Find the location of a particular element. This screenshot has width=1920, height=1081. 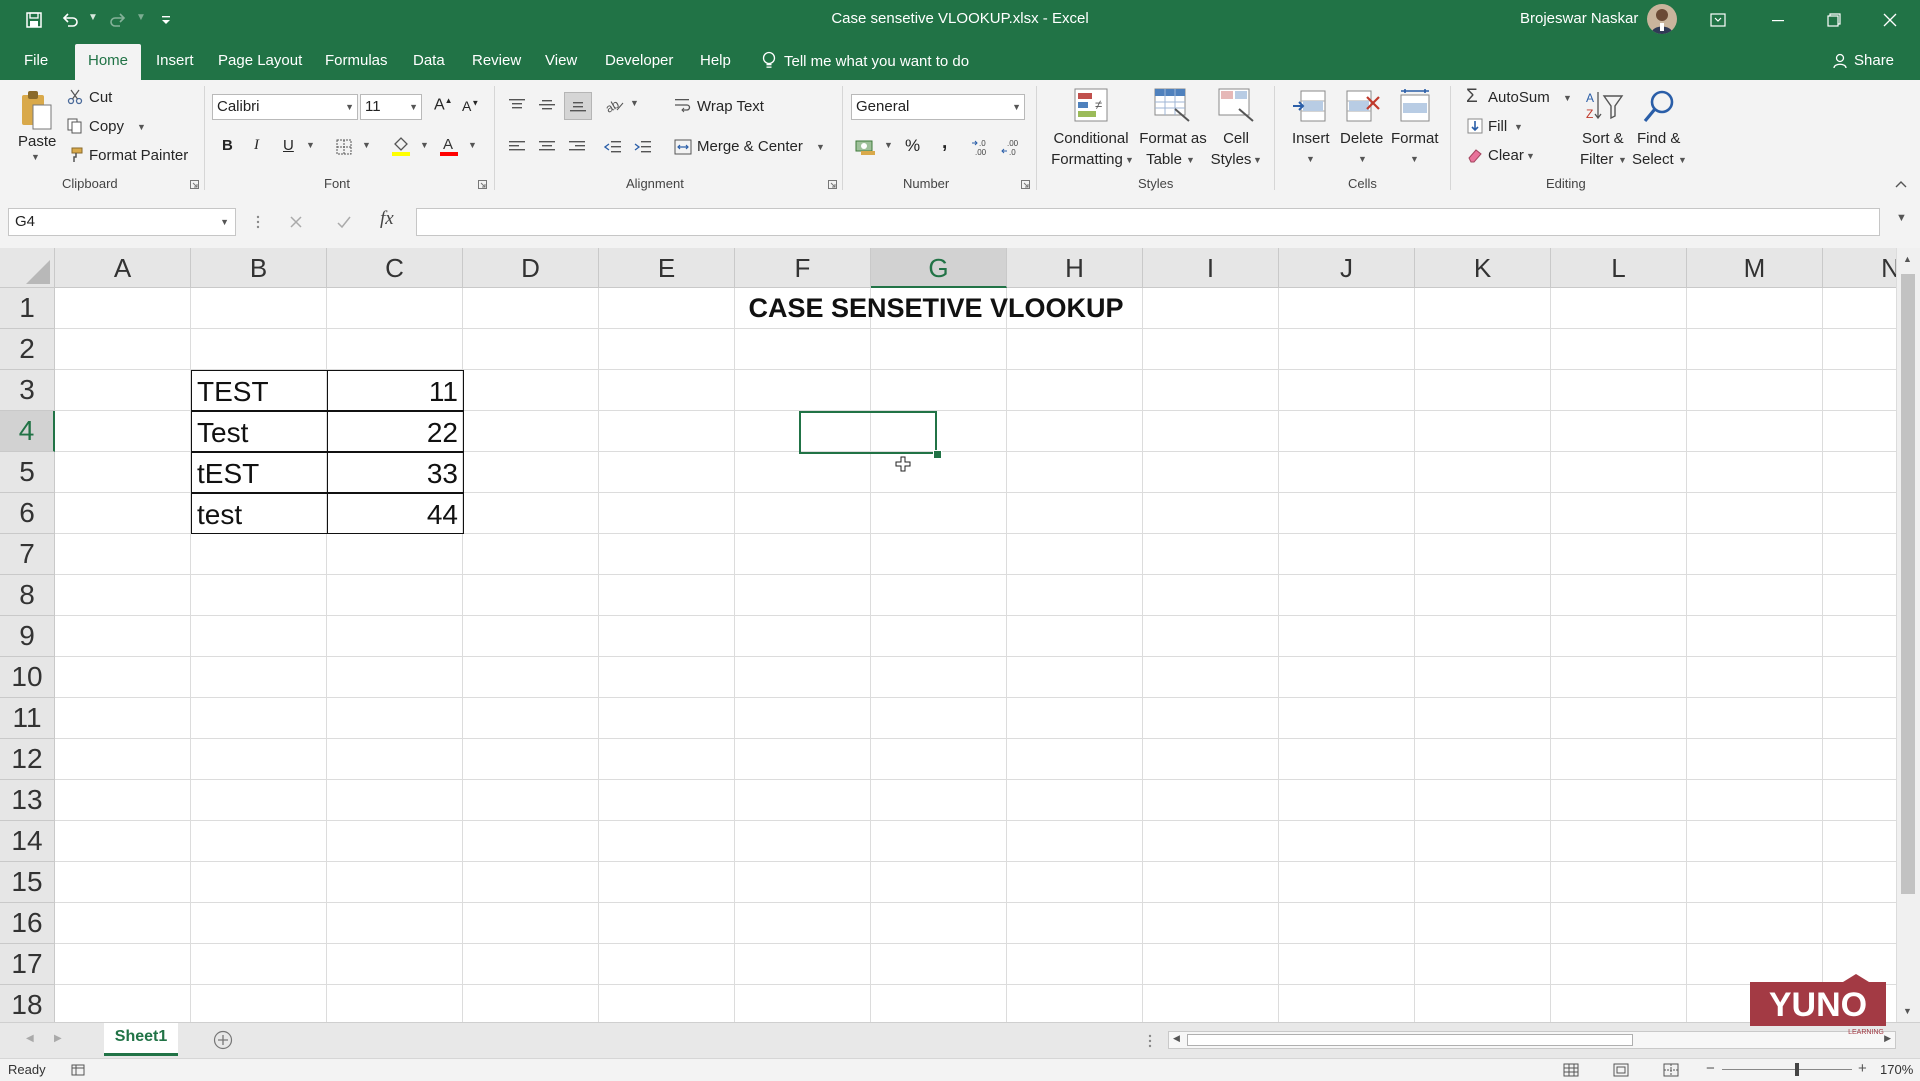

fill-color-icon is located at coordinates (401, 146).